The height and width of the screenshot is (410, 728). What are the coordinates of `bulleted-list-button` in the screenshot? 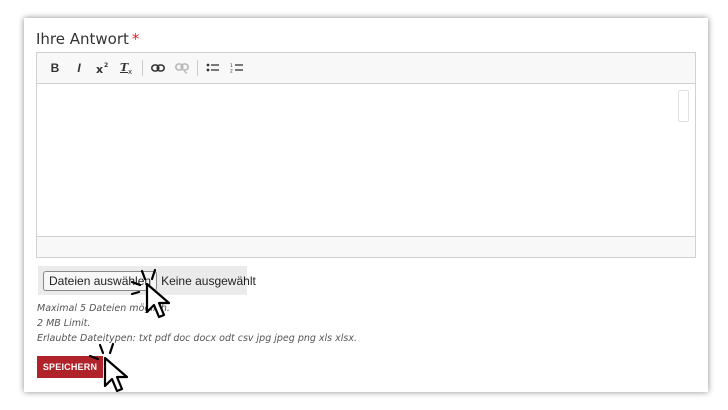 It's located at (213, 68).